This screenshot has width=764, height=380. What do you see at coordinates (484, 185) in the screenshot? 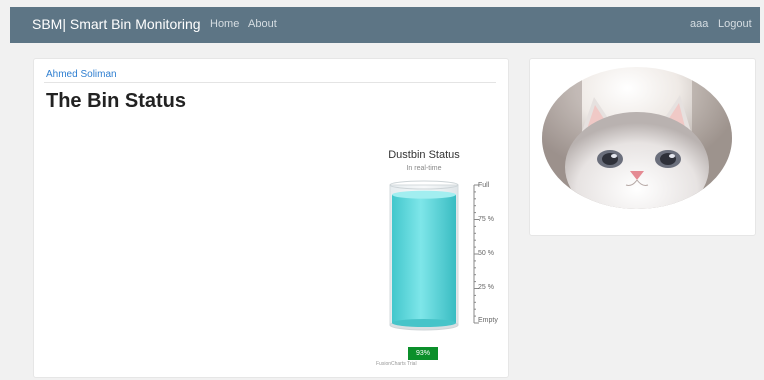
I see `tick-full: Full` at bounding box center [484, 185].